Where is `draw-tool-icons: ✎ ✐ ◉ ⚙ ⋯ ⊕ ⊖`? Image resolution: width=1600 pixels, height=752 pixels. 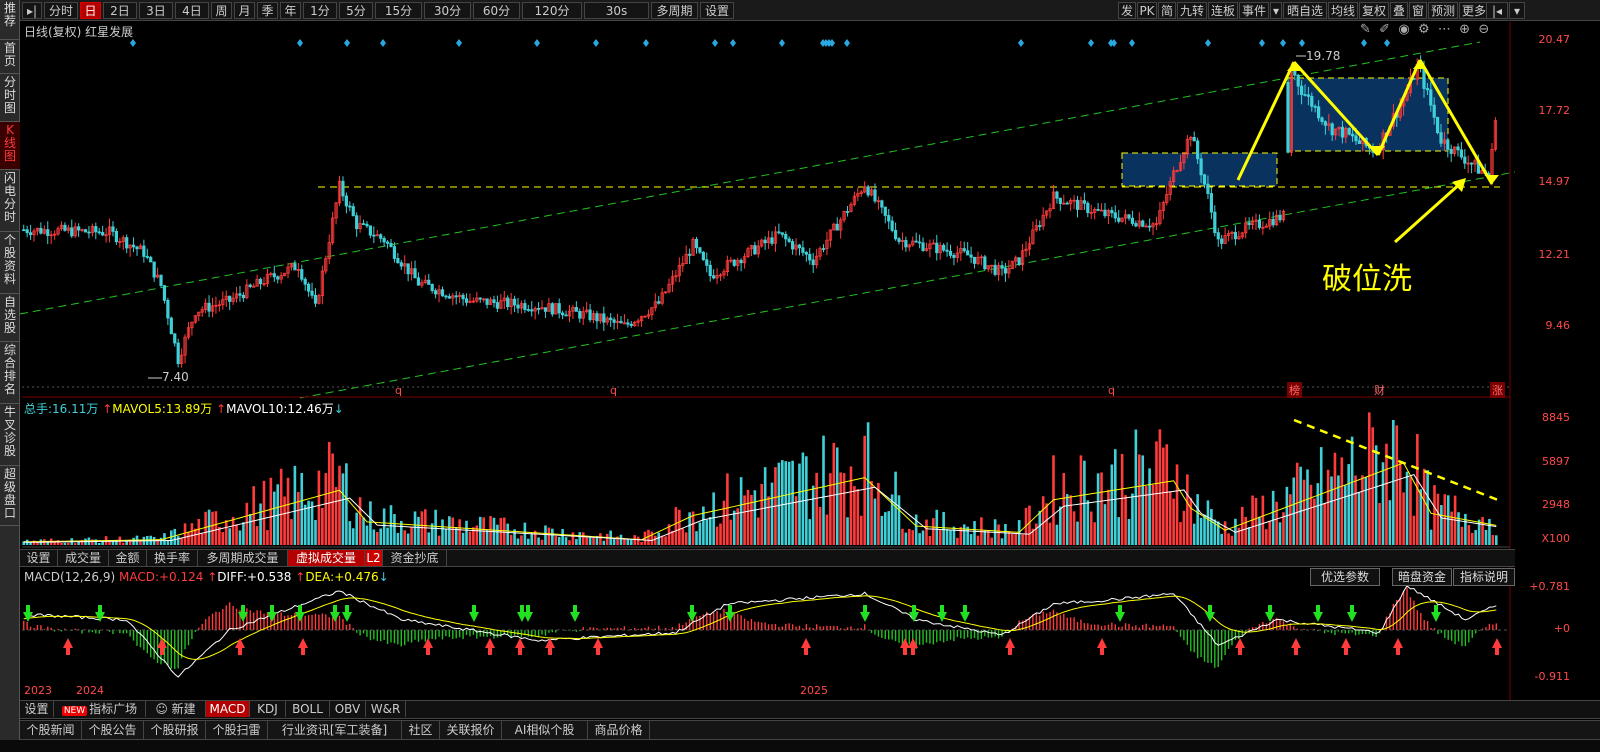
draw-tool-icons: ✎ ✐ ◉ ⚙ ⋯ ⊕ ⊖ is located at coordinates (1424, 29).